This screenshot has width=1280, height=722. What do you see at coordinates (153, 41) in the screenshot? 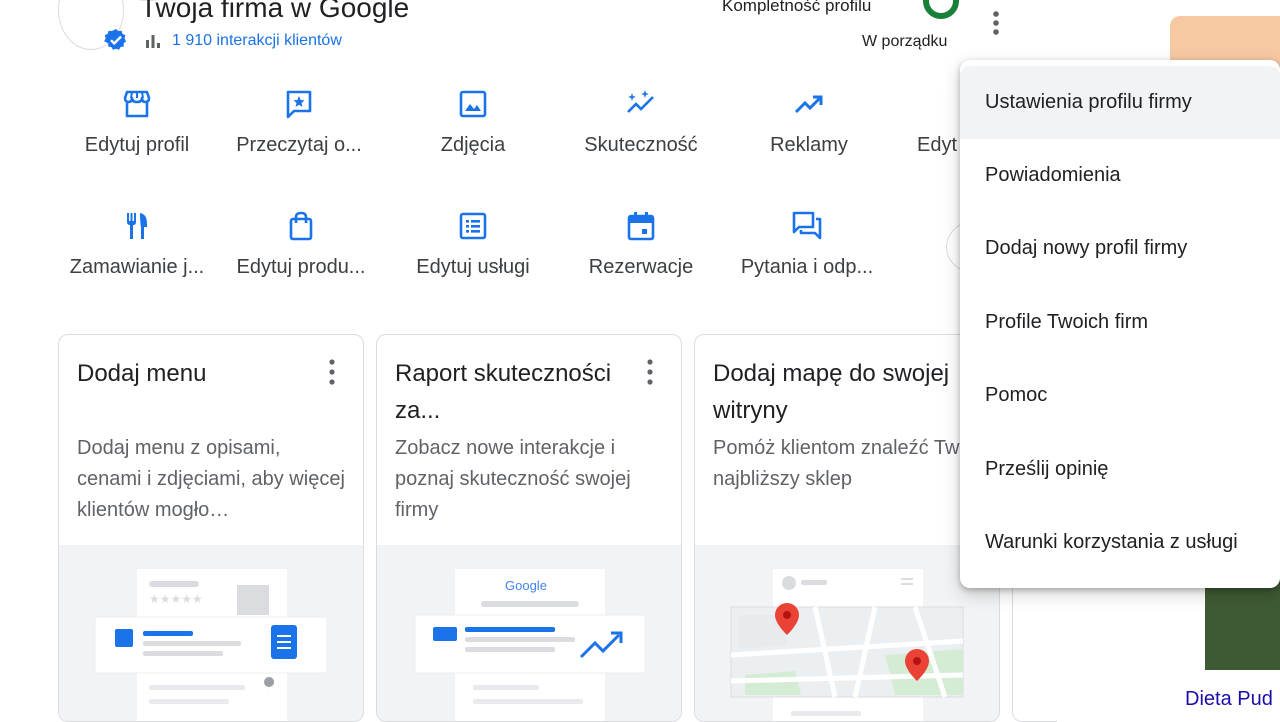
I see `bar-chart-icon` at bounding box center [153, 41].